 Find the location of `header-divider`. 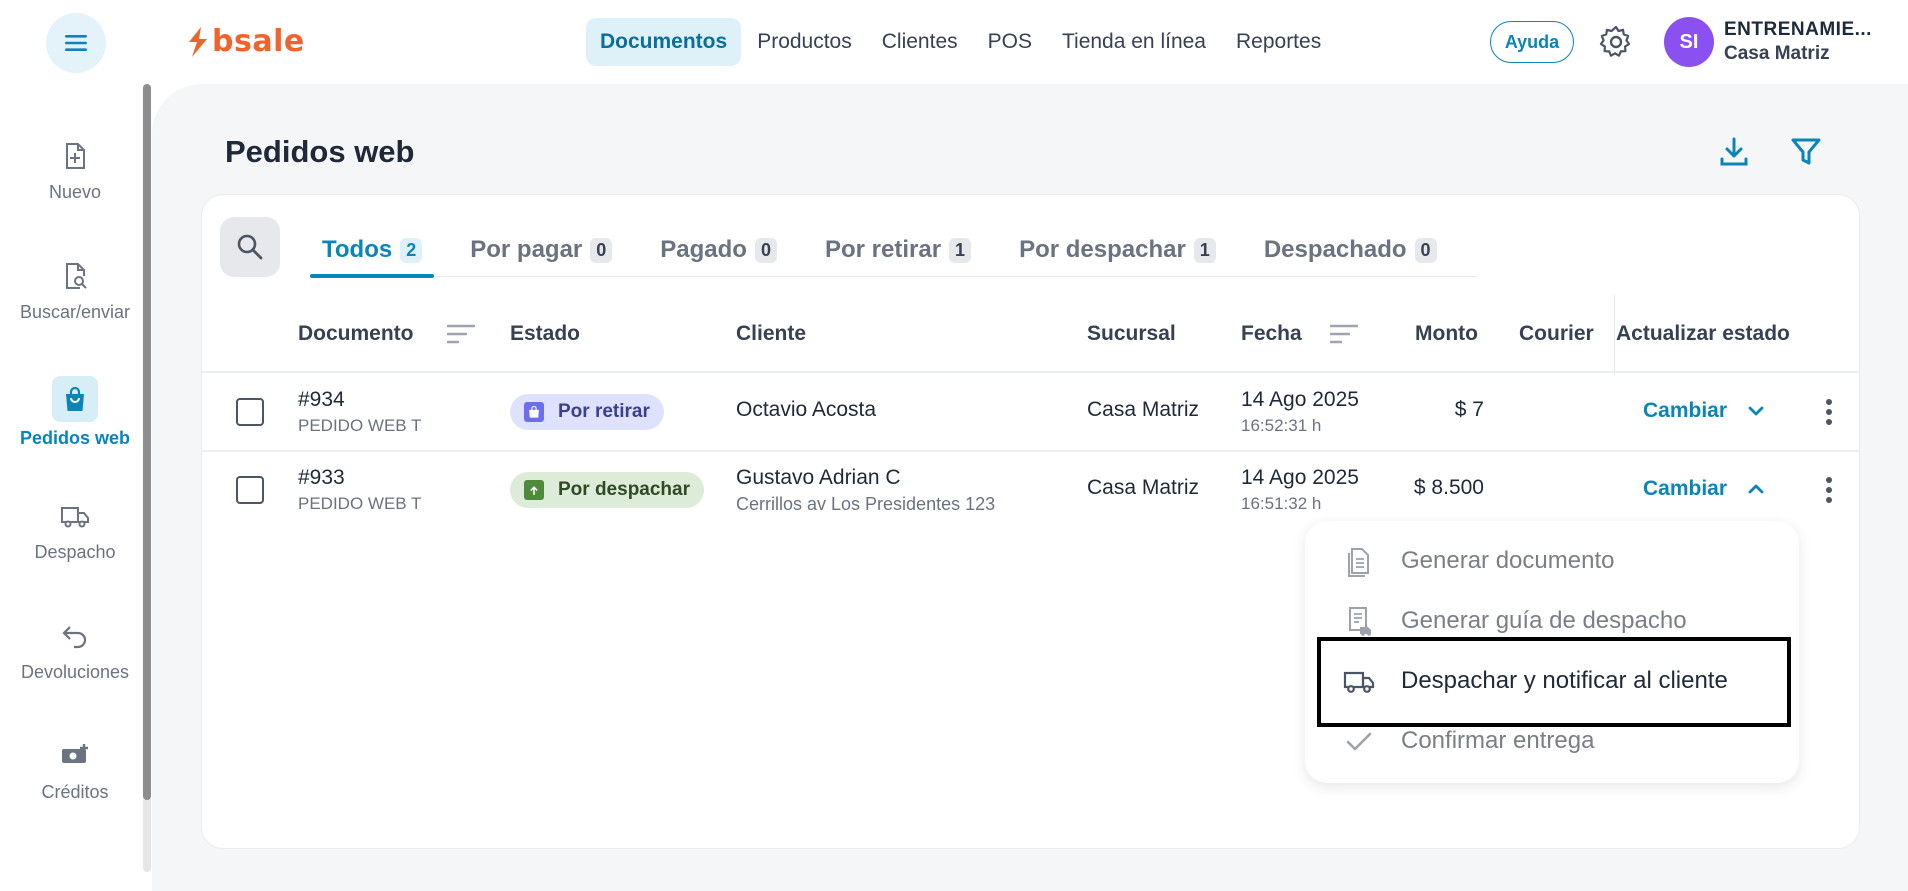

header-divider is located at coordinates (1030, 372).